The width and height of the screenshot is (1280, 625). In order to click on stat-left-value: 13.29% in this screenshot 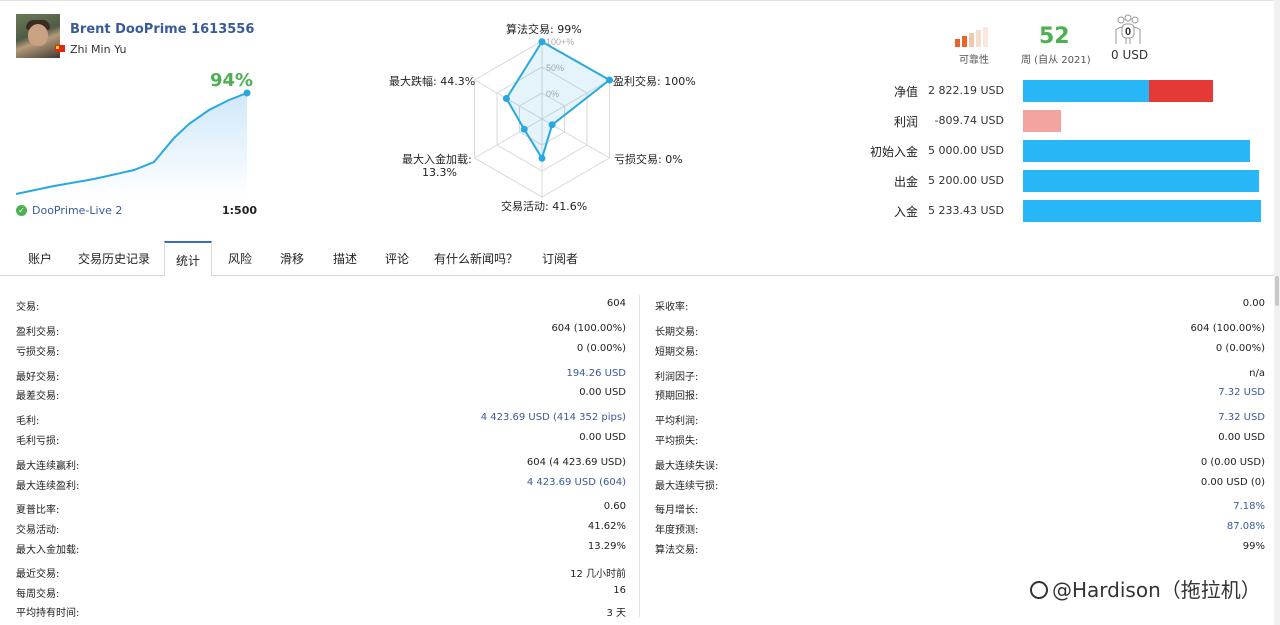, I will do `click(606, 546)`.